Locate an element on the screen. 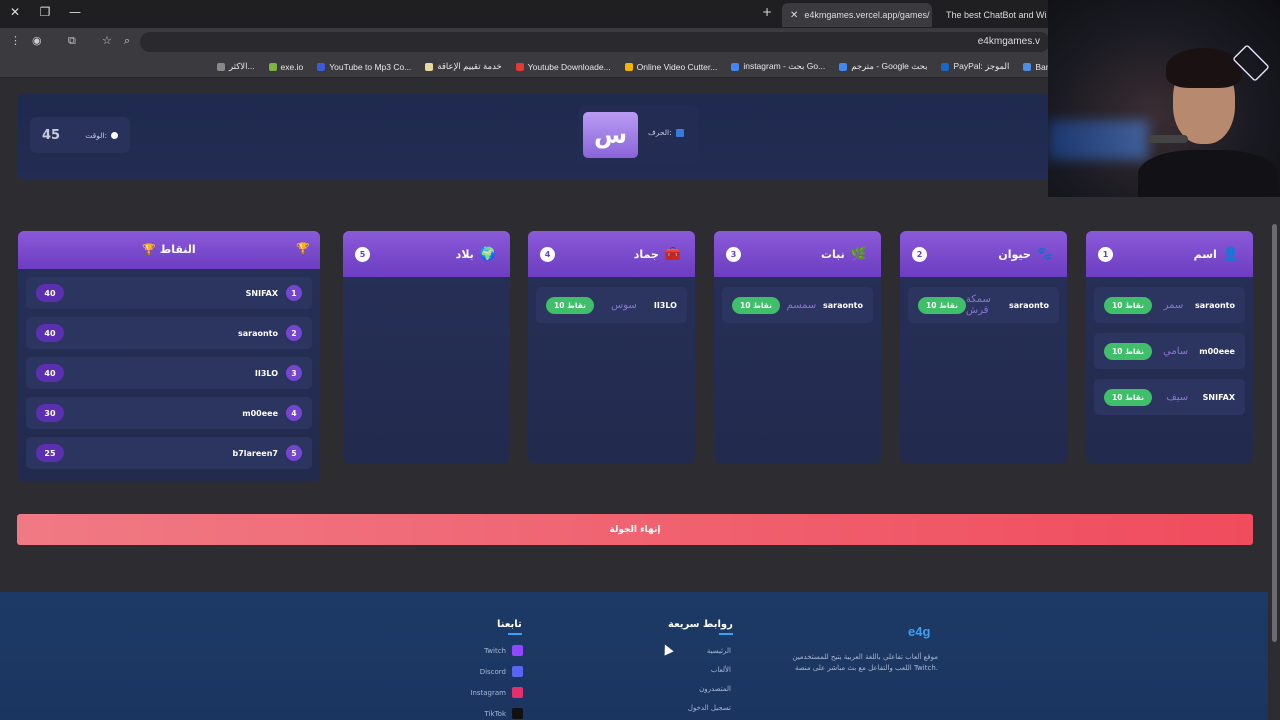 The width and height of the screenshot is (1280, 720). score-player: II3LO 3 is located at coordinates (278, 373).